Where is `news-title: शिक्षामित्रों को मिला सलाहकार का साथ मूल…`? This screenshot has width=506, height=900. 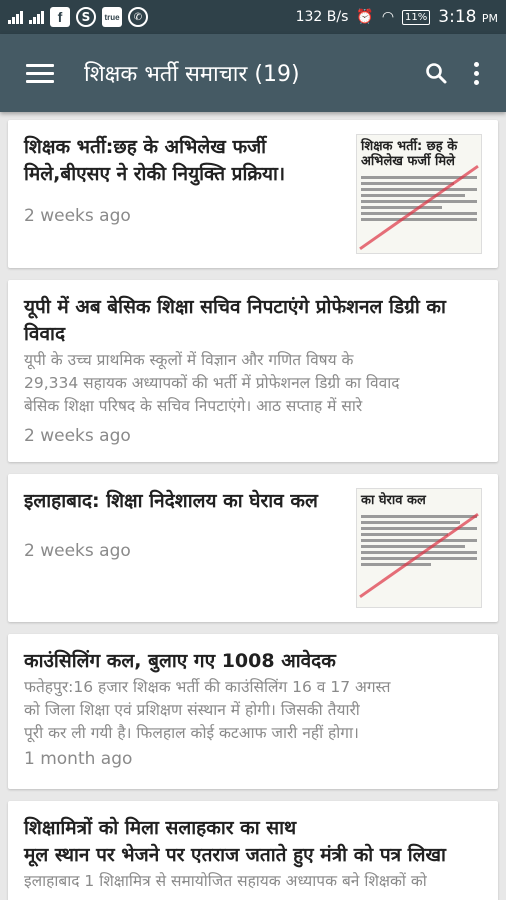
news-title: शिक्षामित्रों को मिला सलाहकार का साथ मूल… is located at coordinates (235, 841).